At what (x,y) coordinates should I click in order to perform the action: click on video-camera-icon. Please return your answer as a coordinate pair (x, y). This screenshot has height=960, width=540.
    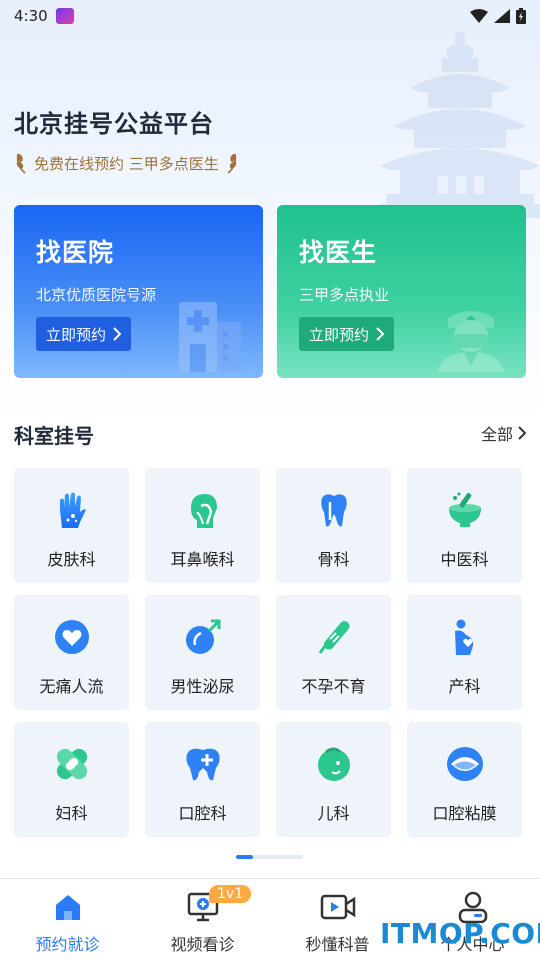
    Looking at the image, I should click on (338, 907).